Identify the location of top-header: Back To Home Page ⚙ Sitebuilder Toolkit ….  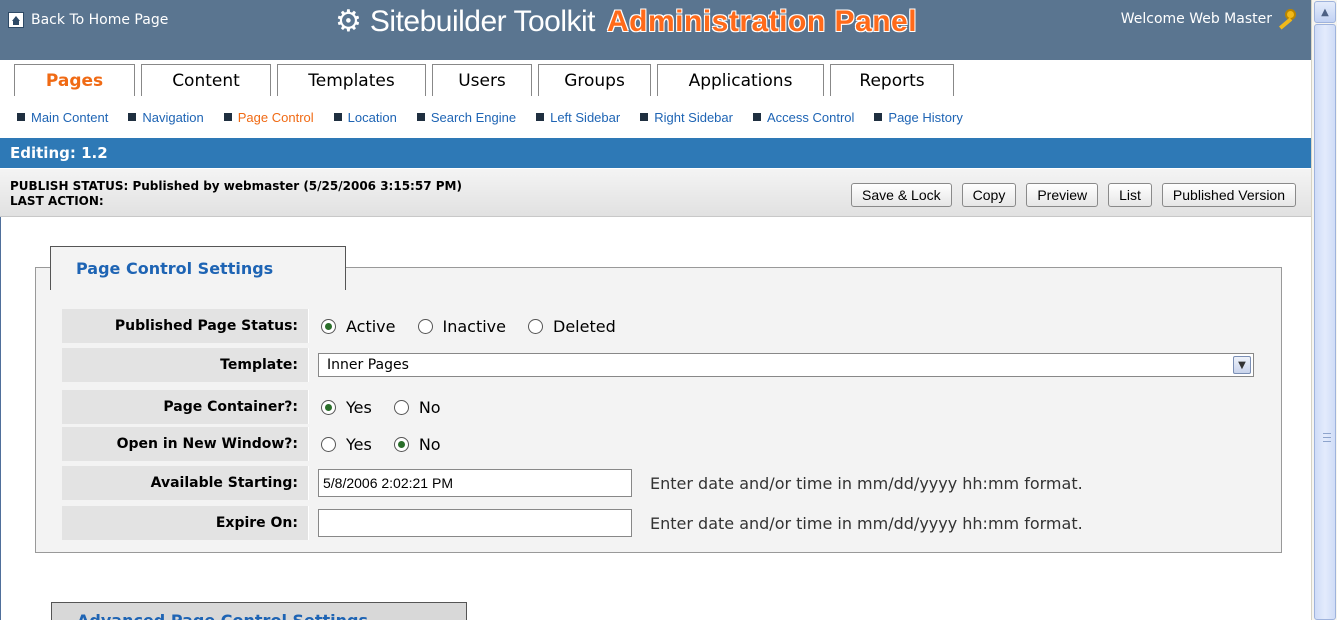
(655, 30).